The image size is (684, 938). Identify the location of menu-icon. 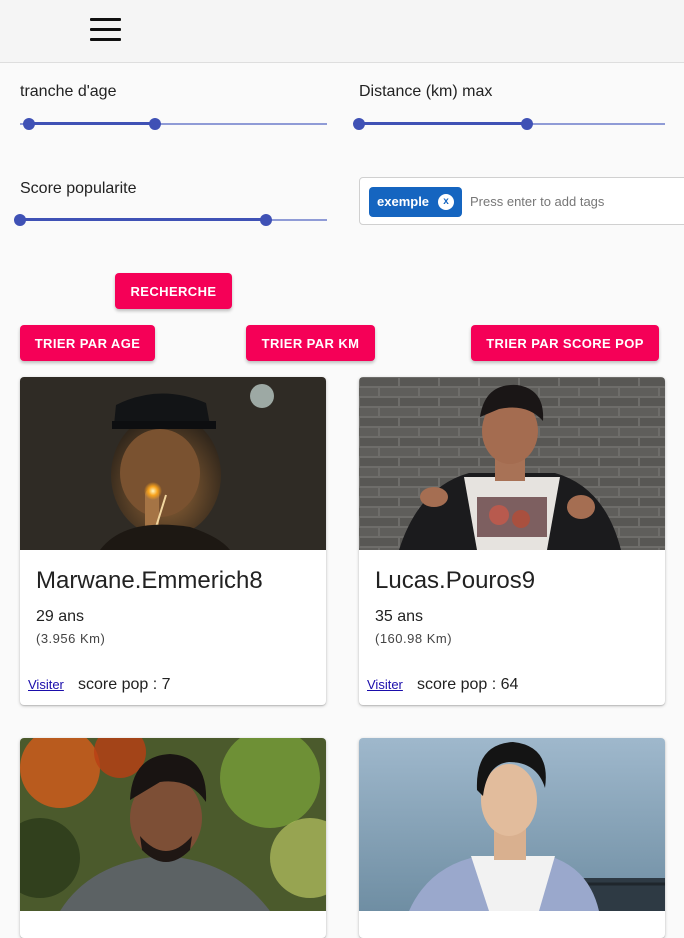
(106, 30).